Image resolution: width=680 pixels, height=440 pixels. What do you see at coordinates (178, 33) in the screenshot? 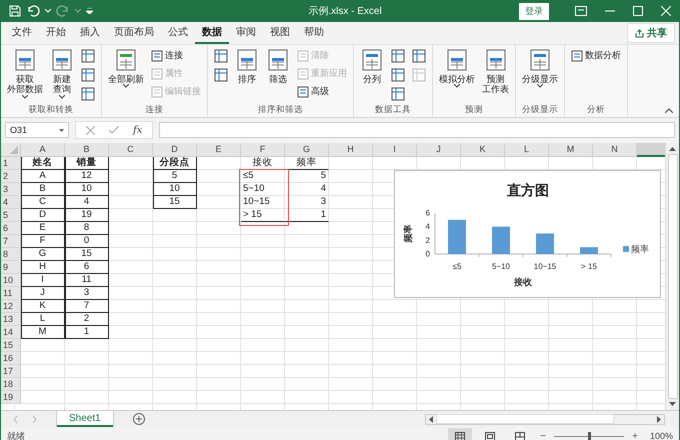
I see `menu-tab: 公式` at bounding box center [178, 33].